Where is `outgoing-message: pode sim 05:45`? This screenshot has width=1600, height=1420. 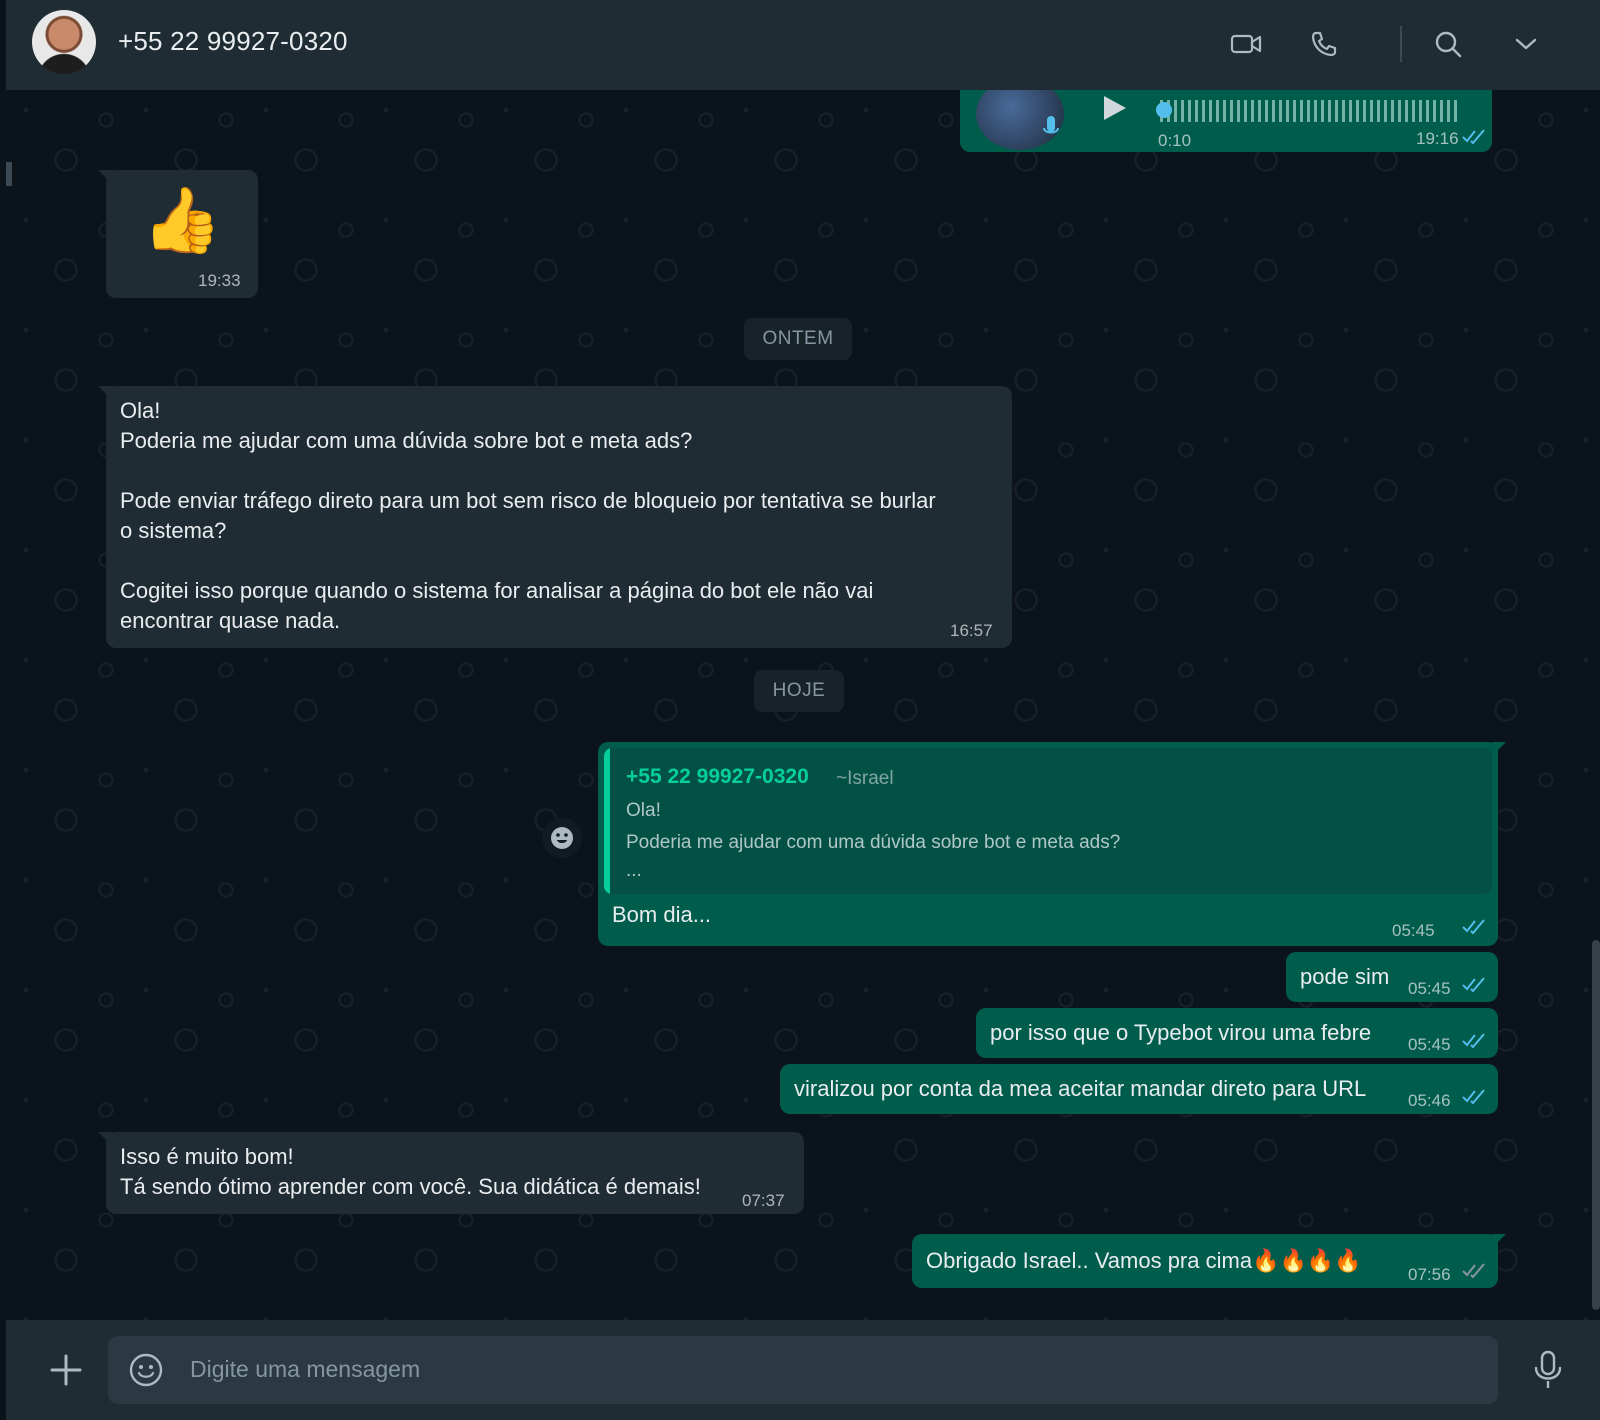 outgoing-message: pode sim 05:45 is located at coordinates (1392, 977).